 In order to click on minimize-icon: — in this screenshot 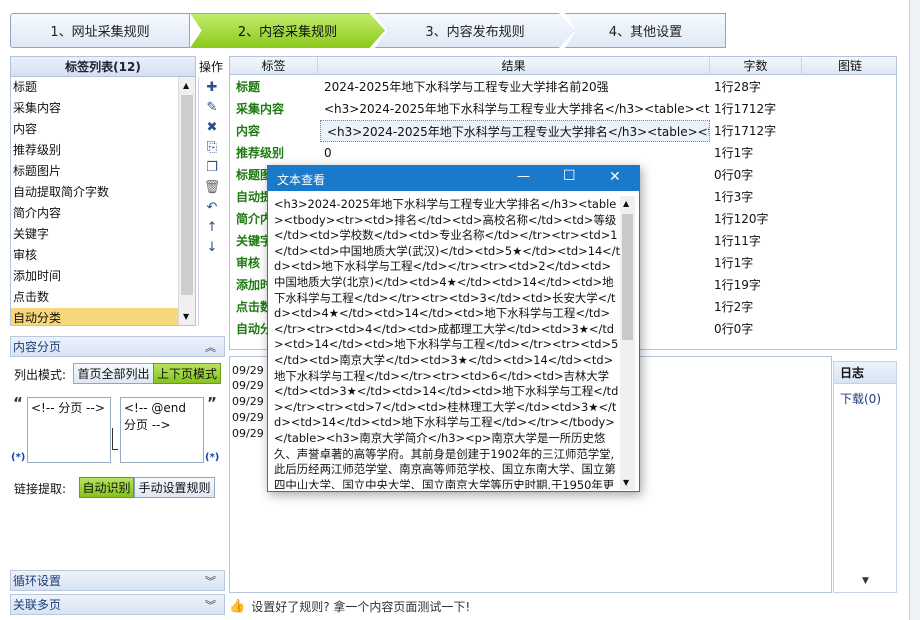, I will do `click(523, 176)`.